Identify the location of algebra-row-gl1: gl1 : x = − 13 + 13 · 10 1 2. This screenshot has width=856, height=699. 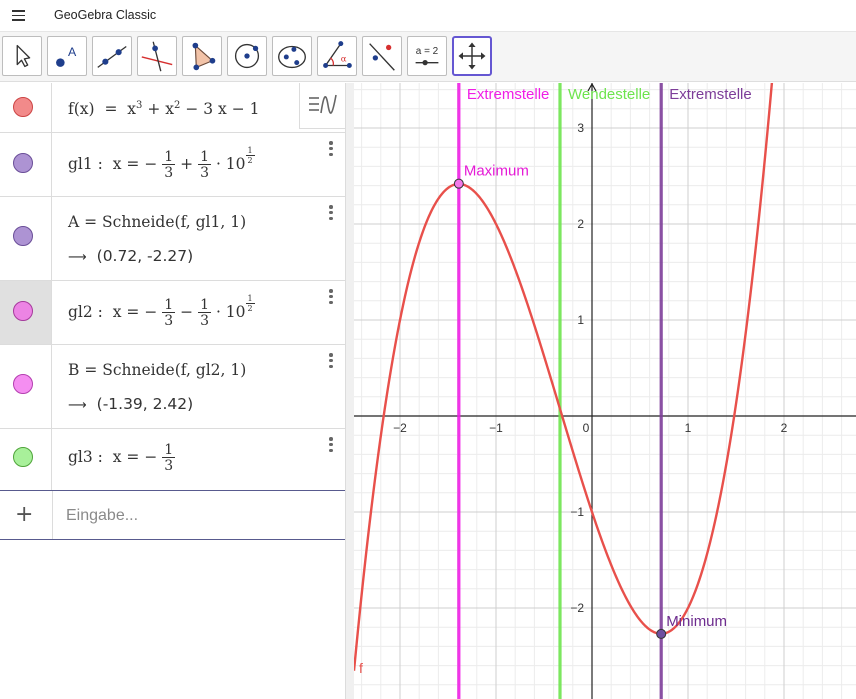
(172, 165).